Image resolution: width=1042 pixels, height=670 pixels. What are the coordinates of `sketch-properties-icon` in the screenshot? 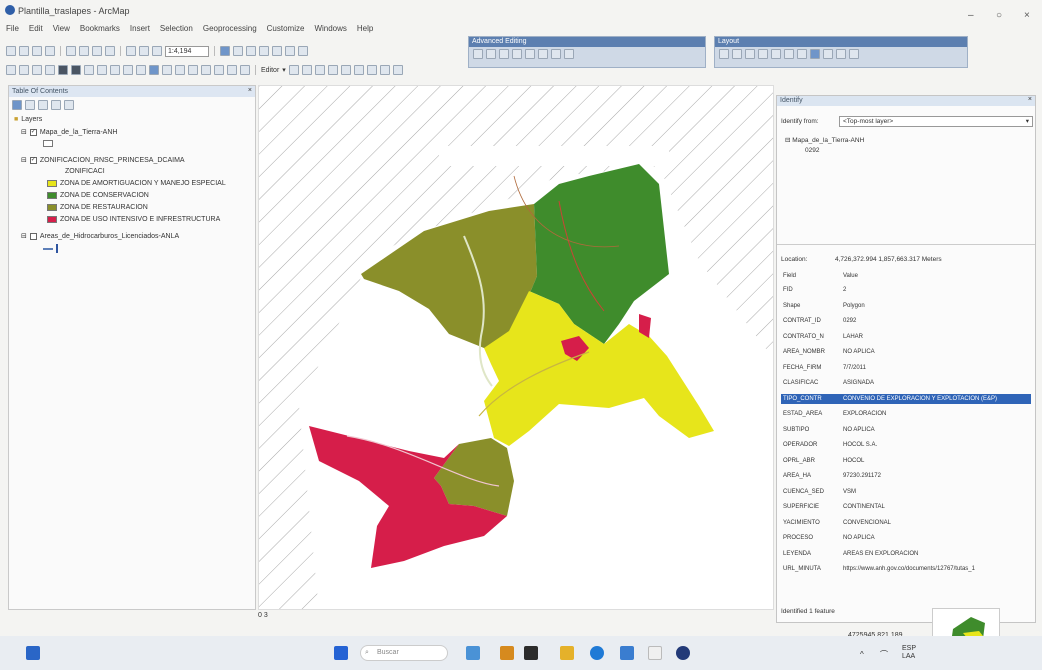 It's located at (397, 70).